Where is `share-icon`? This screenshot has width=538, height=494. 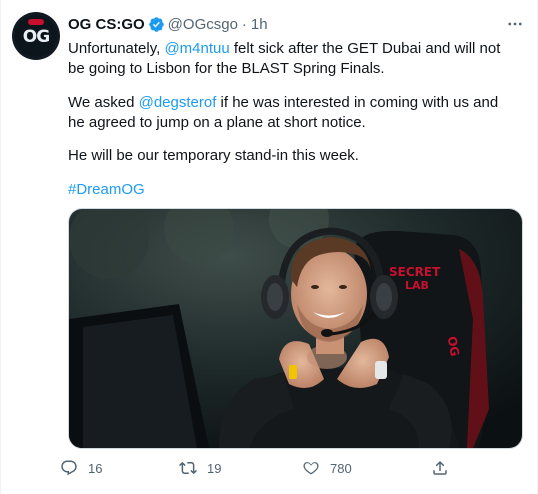
share-icon is located at coordinates (440, 467).